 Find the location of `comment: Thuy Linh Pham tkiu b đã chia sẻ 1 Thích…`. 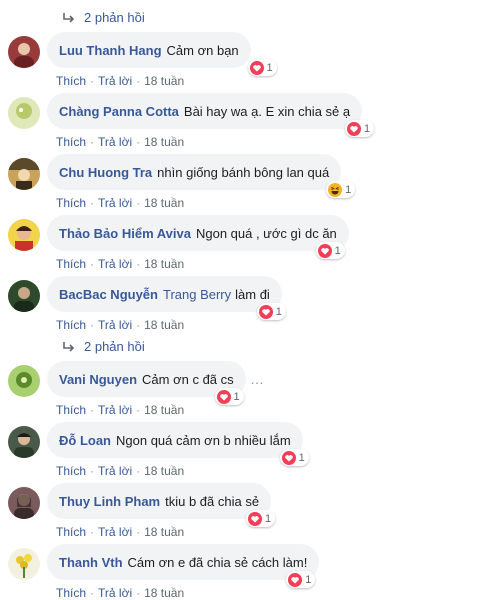

comment: Thuy Linh Pham tkiu b đã chia sẻ 1 Thích… is located at coordinates (243, 511).